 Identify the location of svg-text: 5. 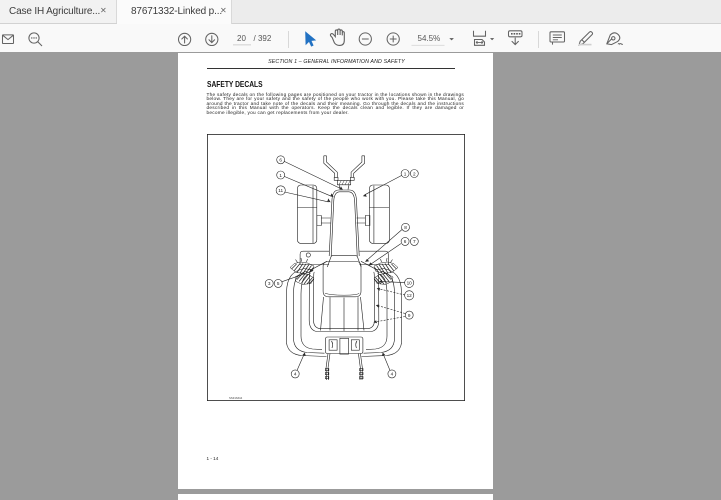
(277, 283).